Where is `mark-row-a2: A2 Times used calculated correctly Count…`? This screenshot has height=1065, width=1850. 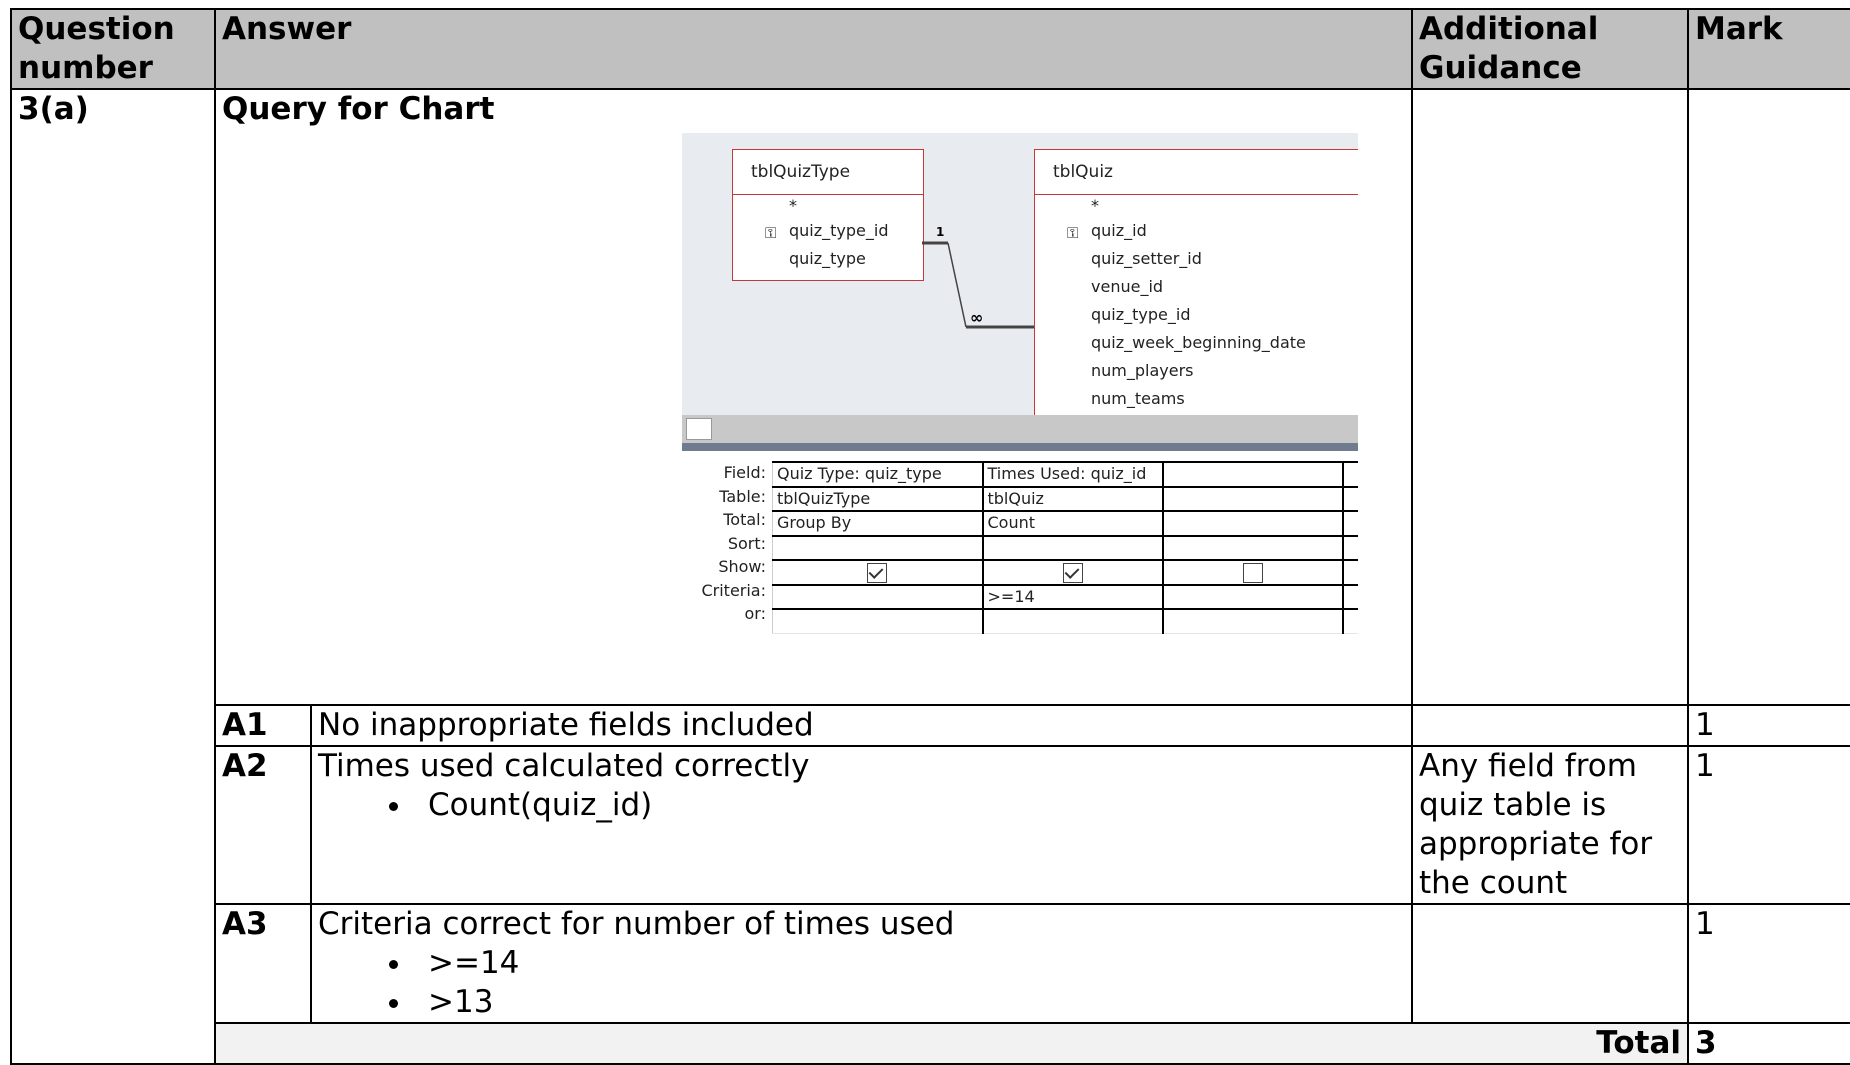
mark-row-a2: A2 Times used calculated correctly Count… is located at coordinates (930, 825).